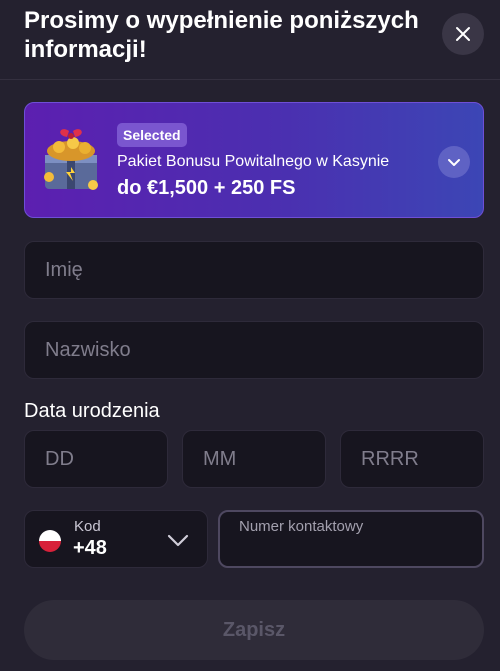 The height and width of the screenshot is (671, 500). I want to click on dob-label: Data urodzenia, so click(92, 411).